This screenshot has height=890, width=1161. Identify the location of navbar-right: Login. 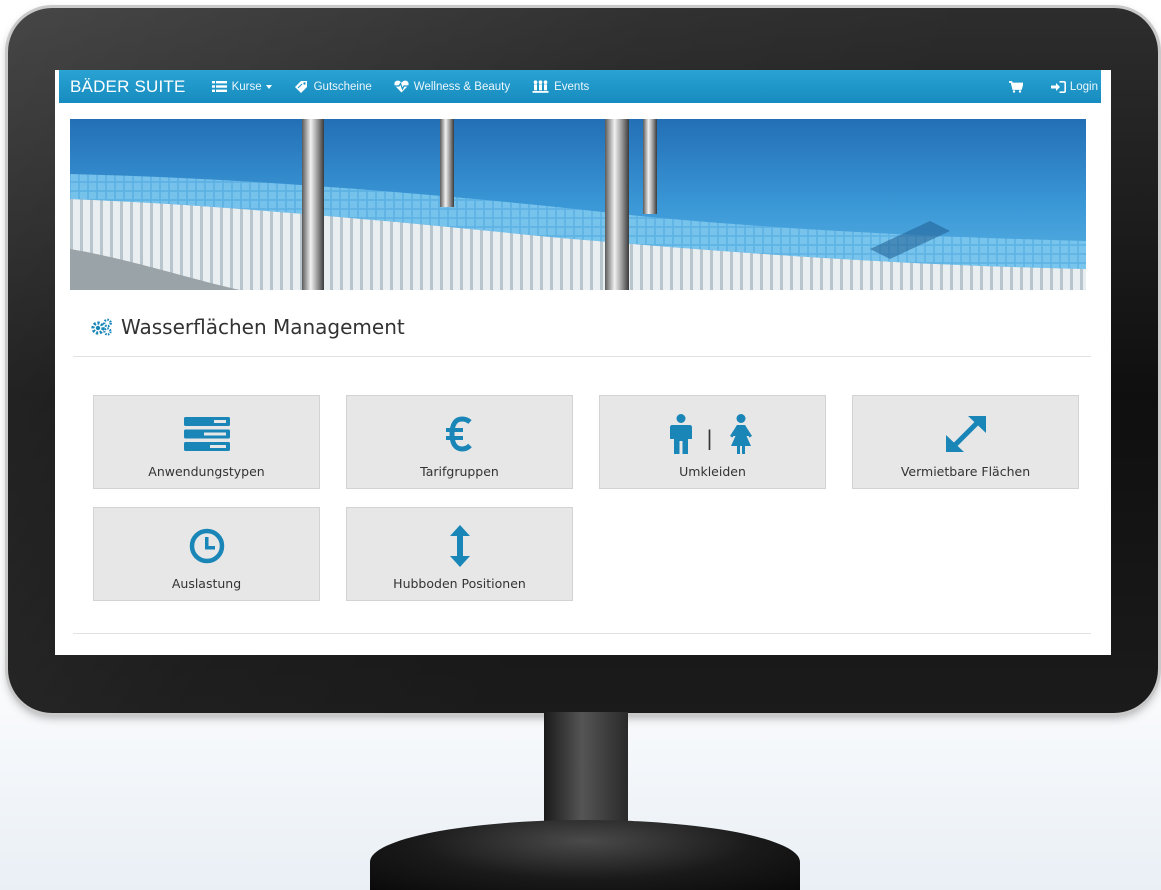
(1054, 86).